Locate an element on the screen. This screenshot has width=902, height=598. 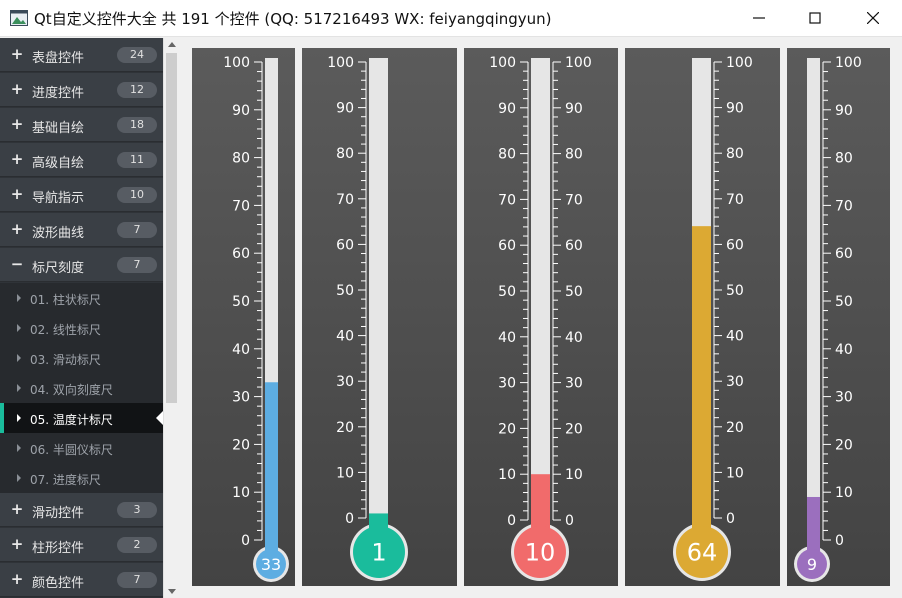
tree-item-selected: 05. 温度计标尺 is located at coordinates (81, 418).